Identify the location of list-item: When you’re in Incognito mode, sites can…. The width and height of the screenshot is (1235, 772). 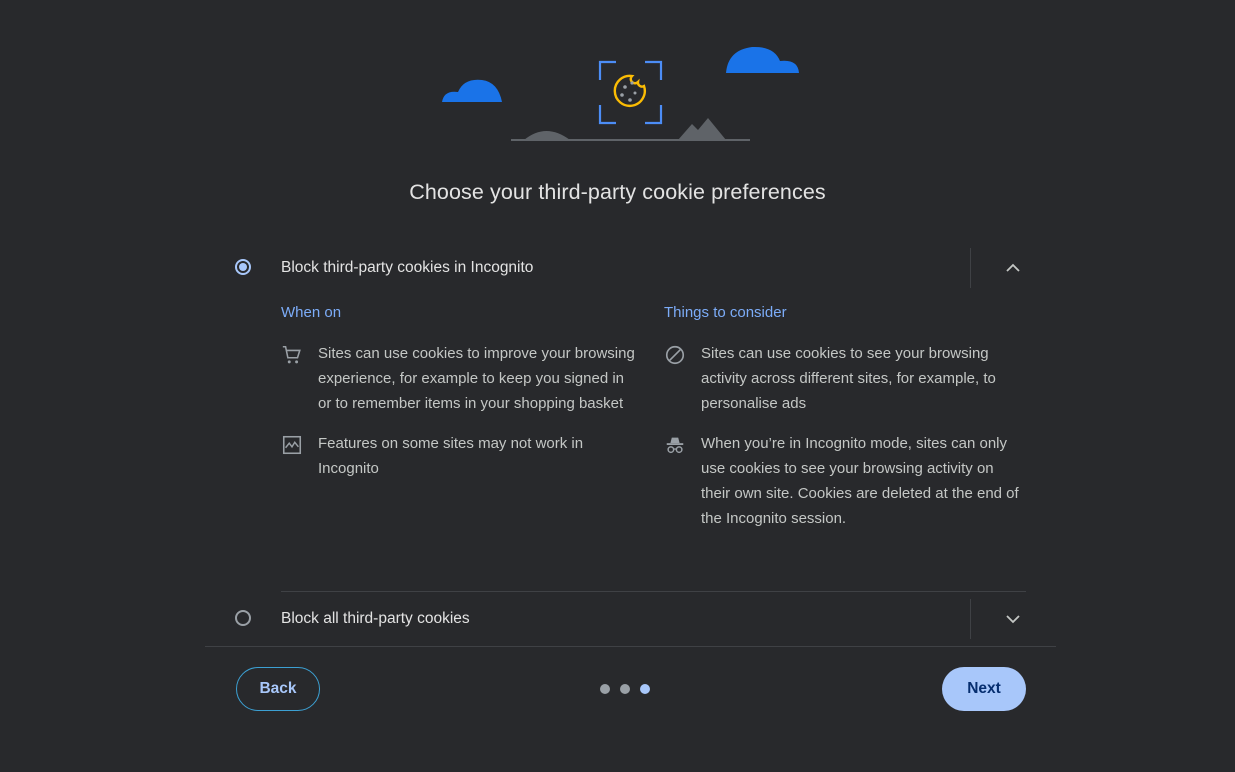
(844, 481).